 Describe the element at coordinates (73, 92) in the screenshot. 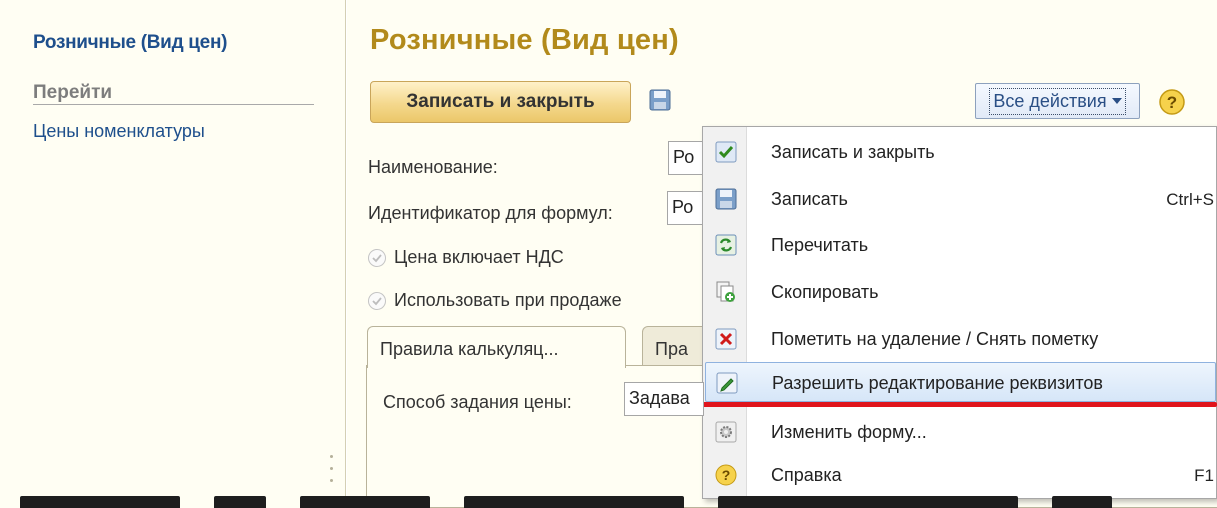

I see `nav-section-goto: Перейти` at that location.